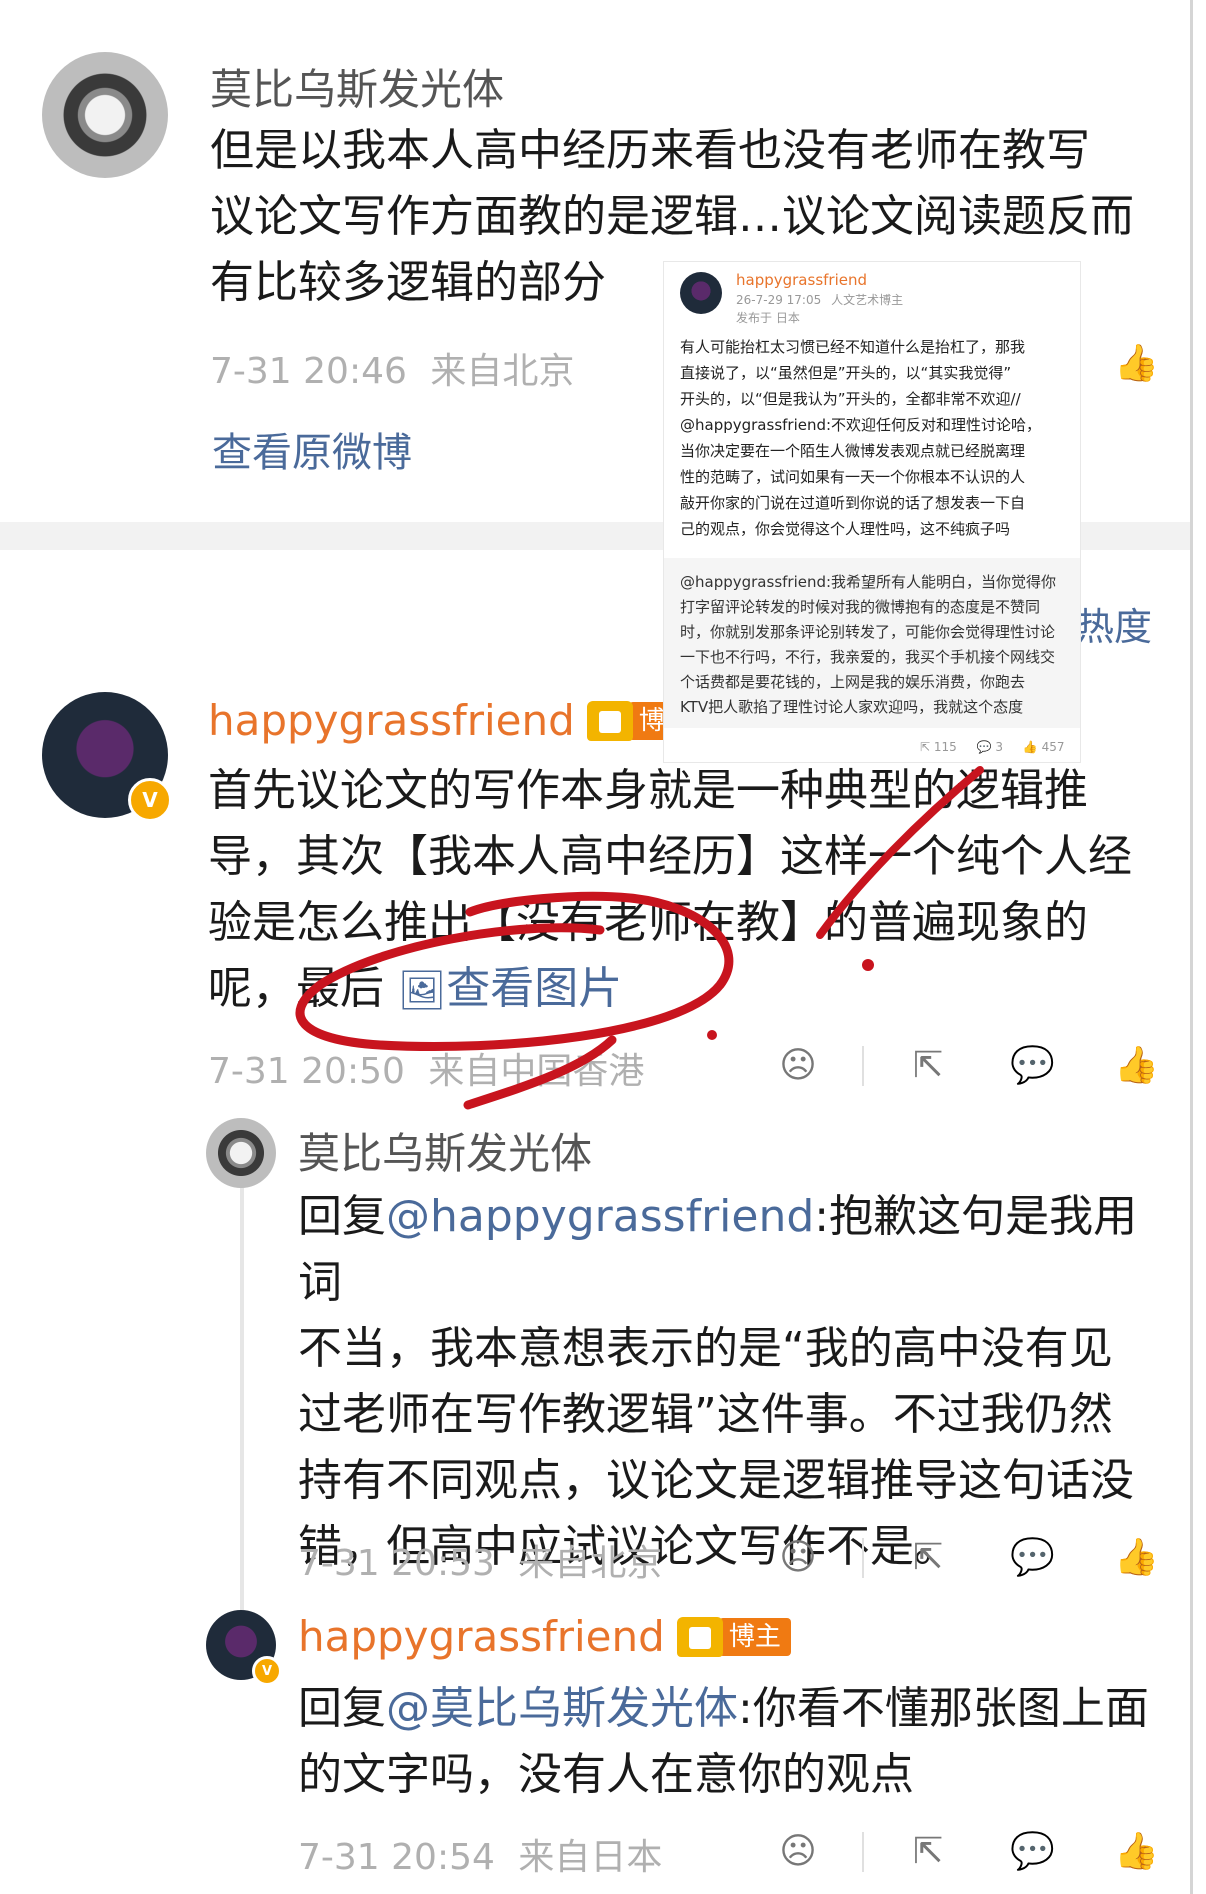  Describe the element at coordinates (357, 86) in the screenshot. I see `comment-author: 莫比乌斯发光体` at that location.